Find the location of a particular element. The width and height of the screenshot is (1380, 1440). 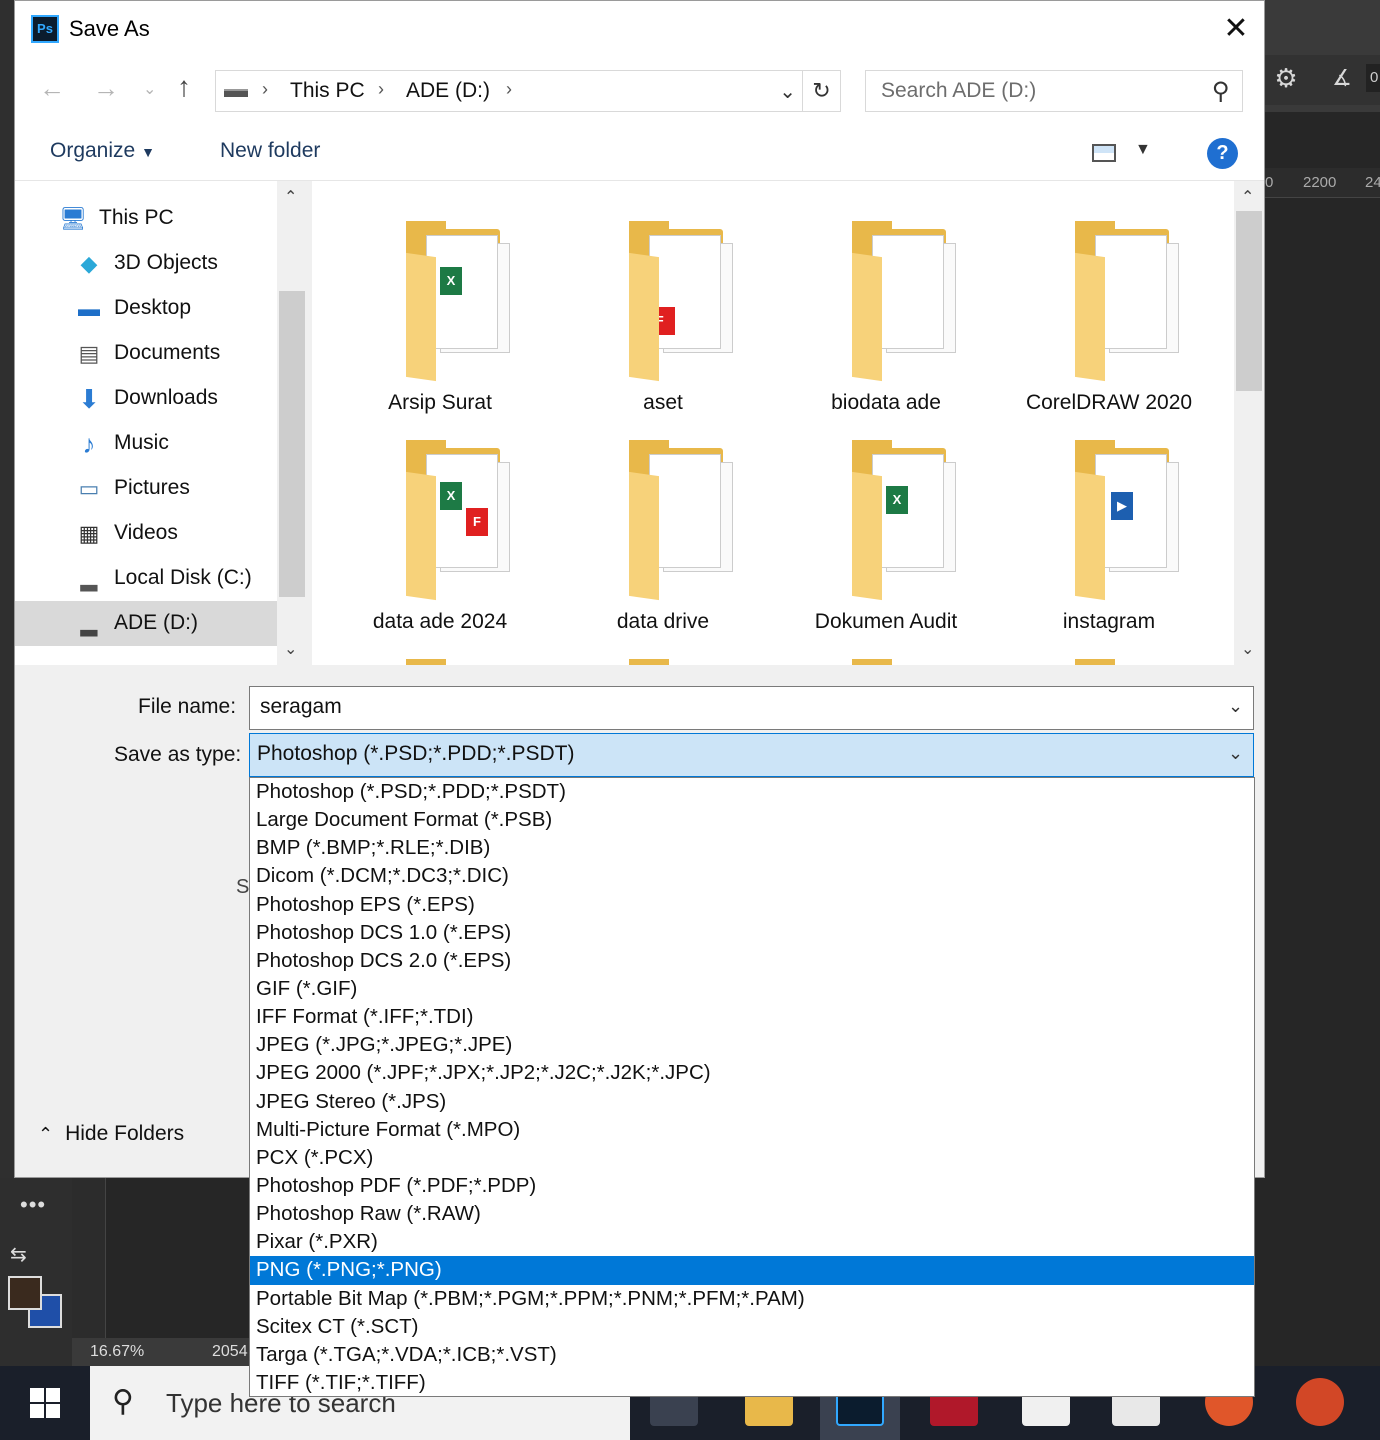

dropdown-option: GIF (*.GIF) is located at coordinates (752, 989).